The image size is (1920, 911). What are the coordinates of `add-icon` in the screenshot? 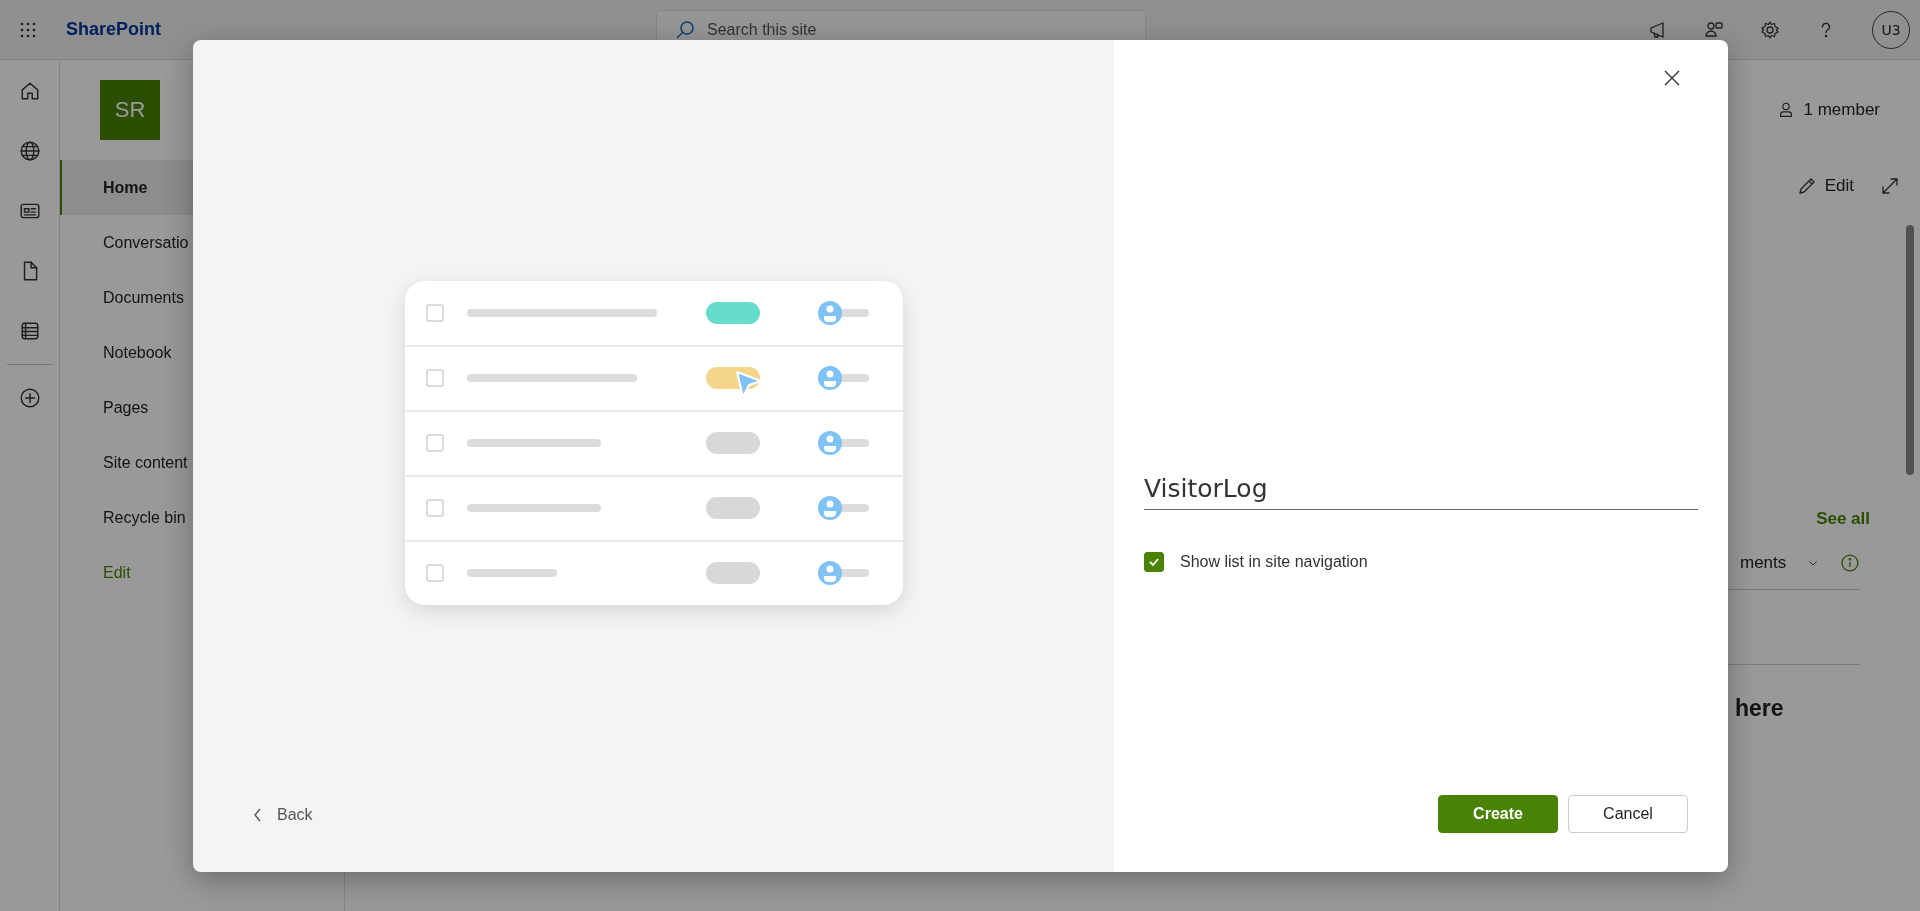 It's located at (29, 398).